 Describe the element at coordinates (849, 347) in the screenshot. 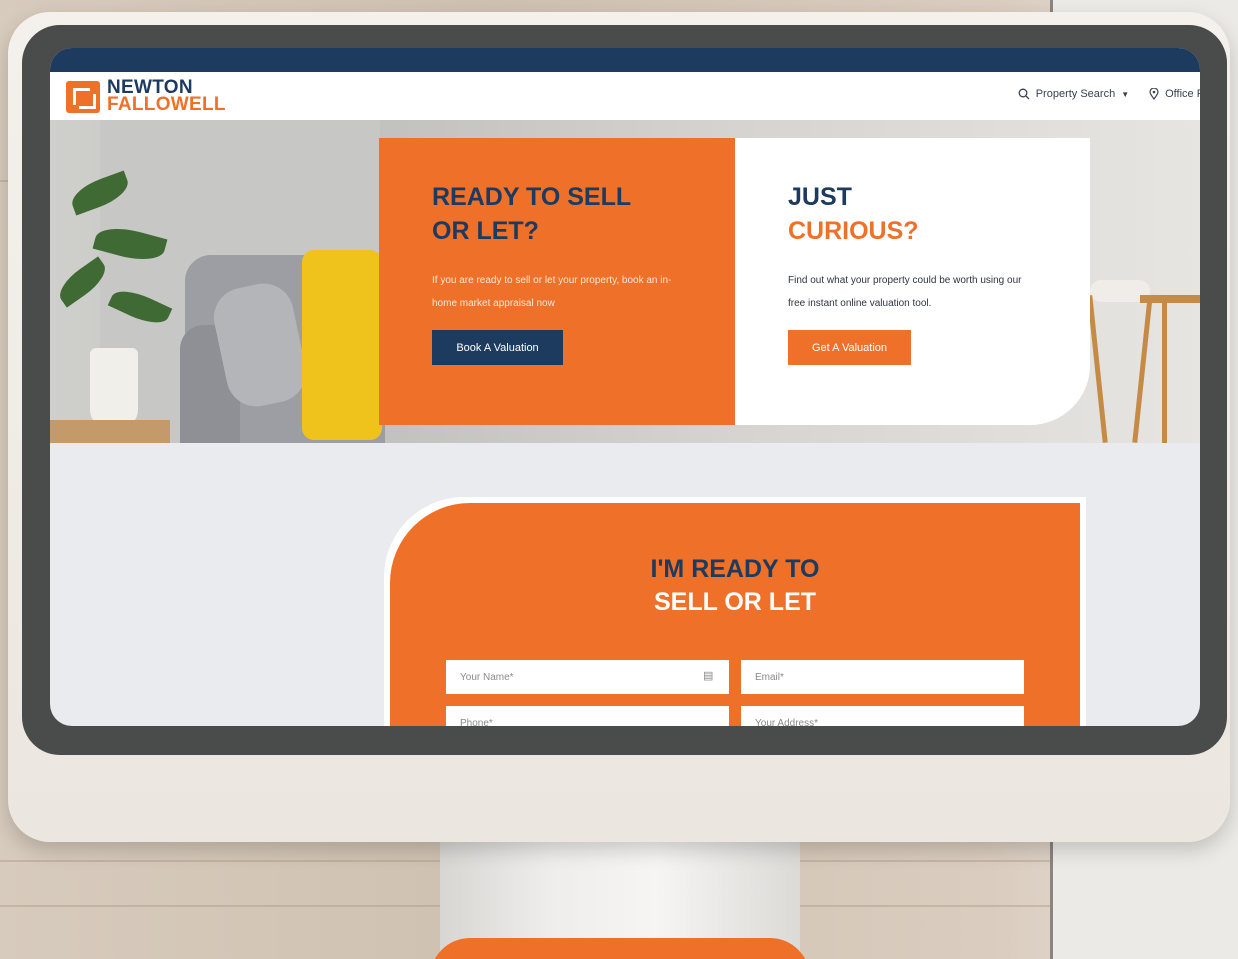

I see `get-valuation-button: Get A Valuation` at that location.